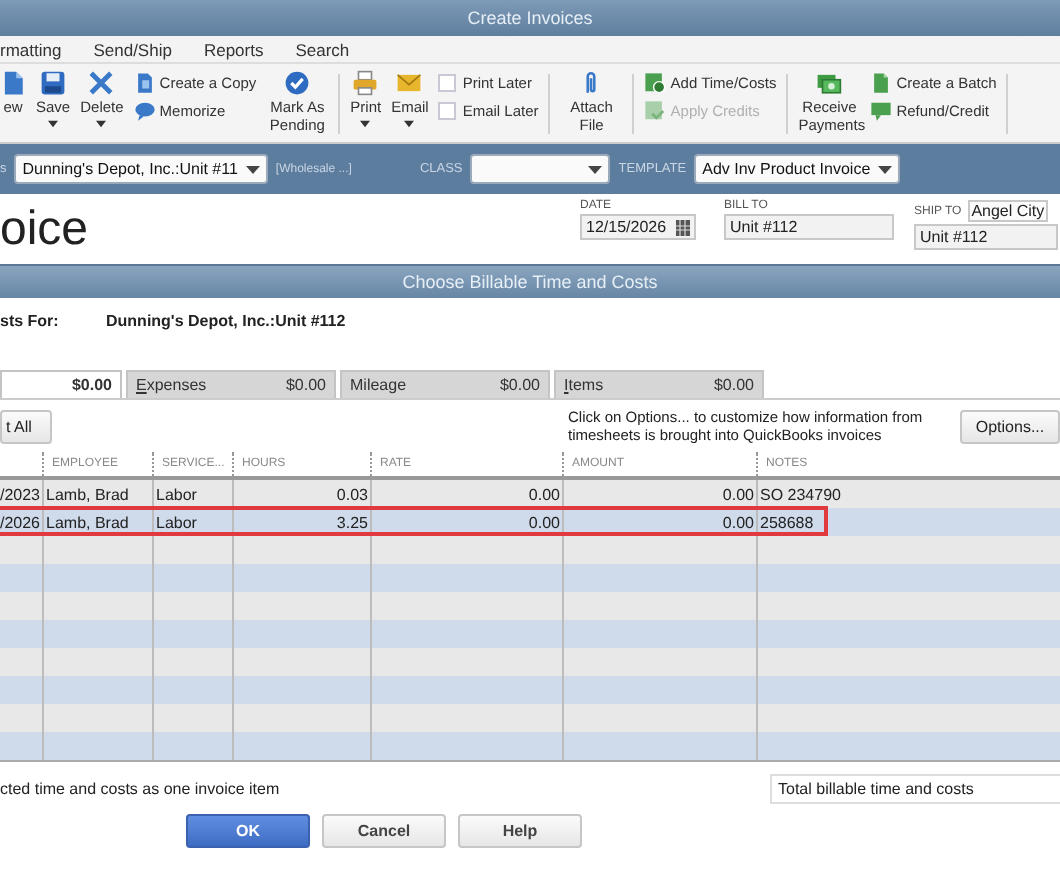  I want to click on table-cell: /2026, so click(20, 522).